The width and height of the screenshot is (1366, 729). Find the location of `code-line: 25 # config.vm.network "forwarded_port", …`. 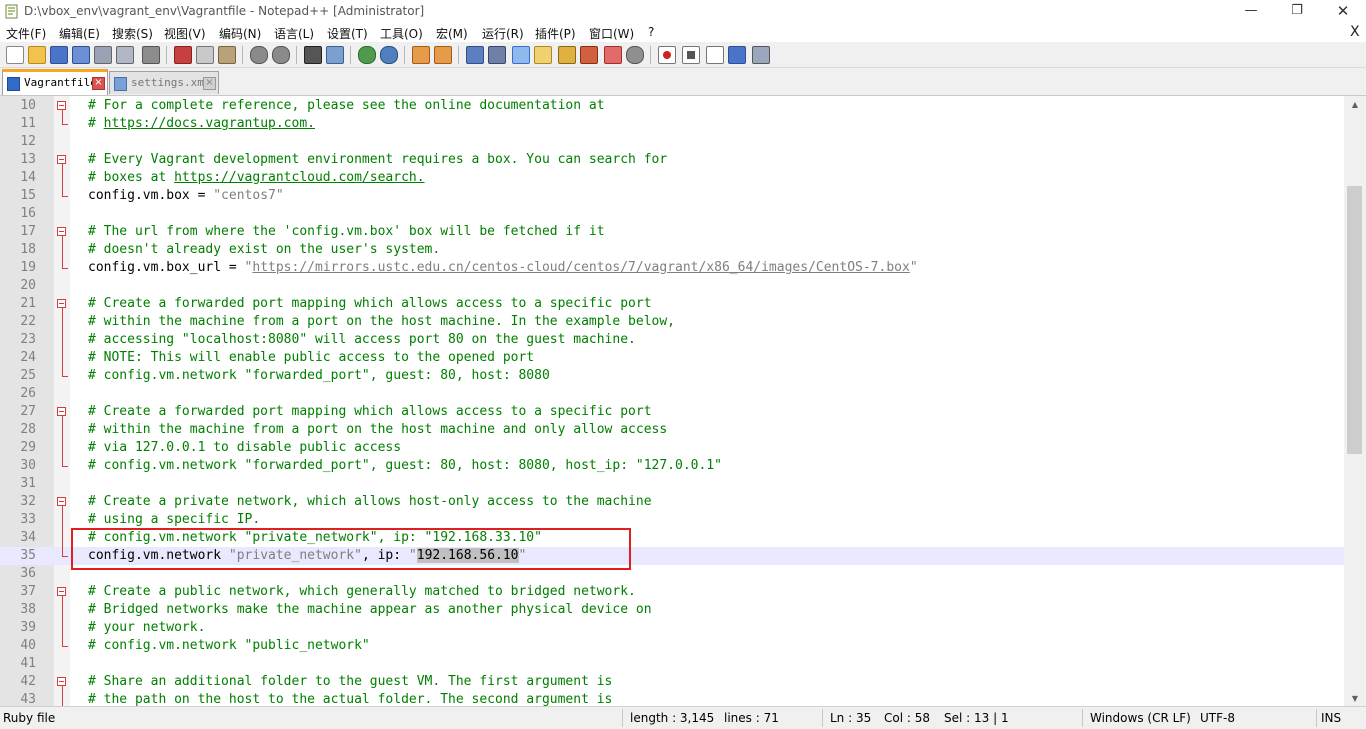

code-line: 25 # config.vm.network "forwarded_port", … is located at coordinates (672, 376).